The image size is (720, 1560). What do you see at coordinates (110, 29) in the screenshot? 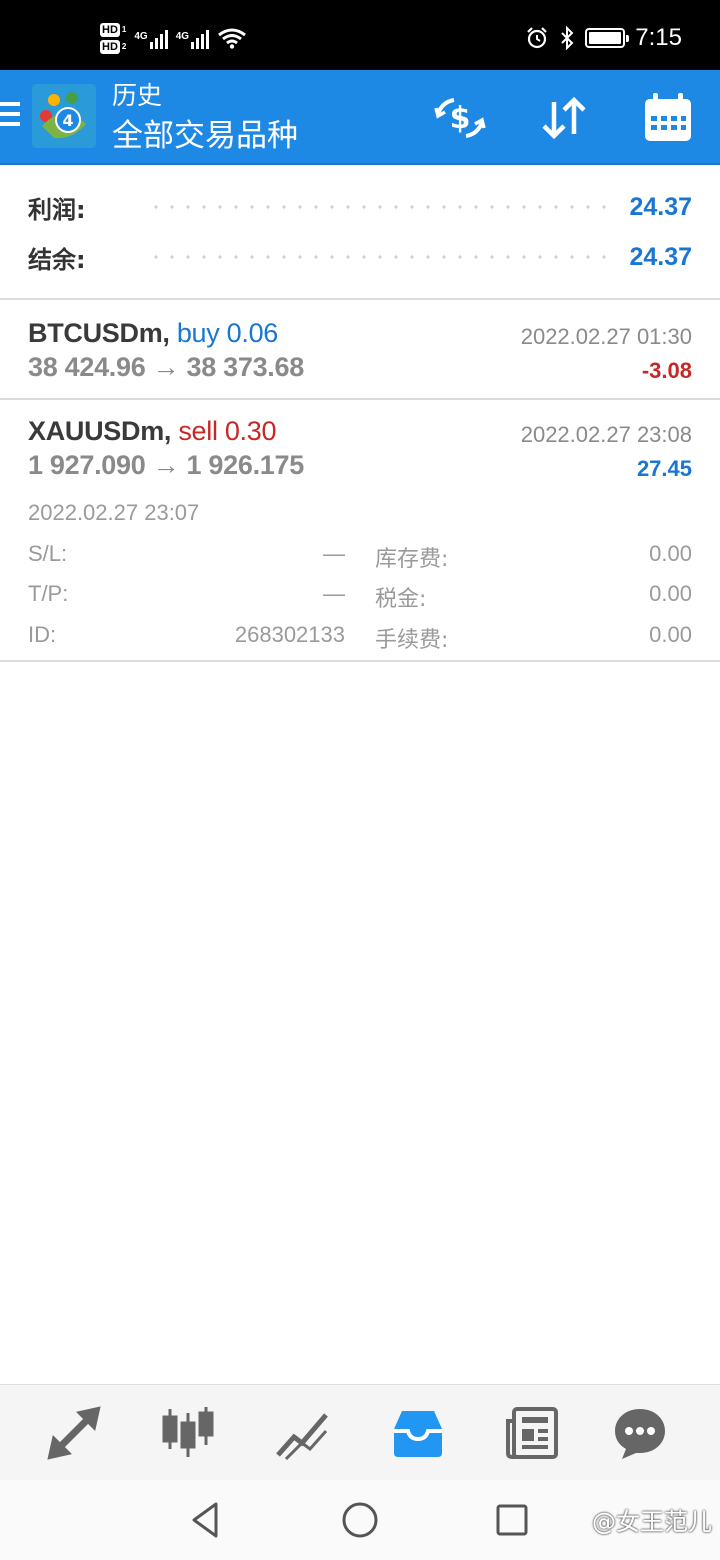
I see `sim1-hd-label: HD` at bounding box center [110, 29].